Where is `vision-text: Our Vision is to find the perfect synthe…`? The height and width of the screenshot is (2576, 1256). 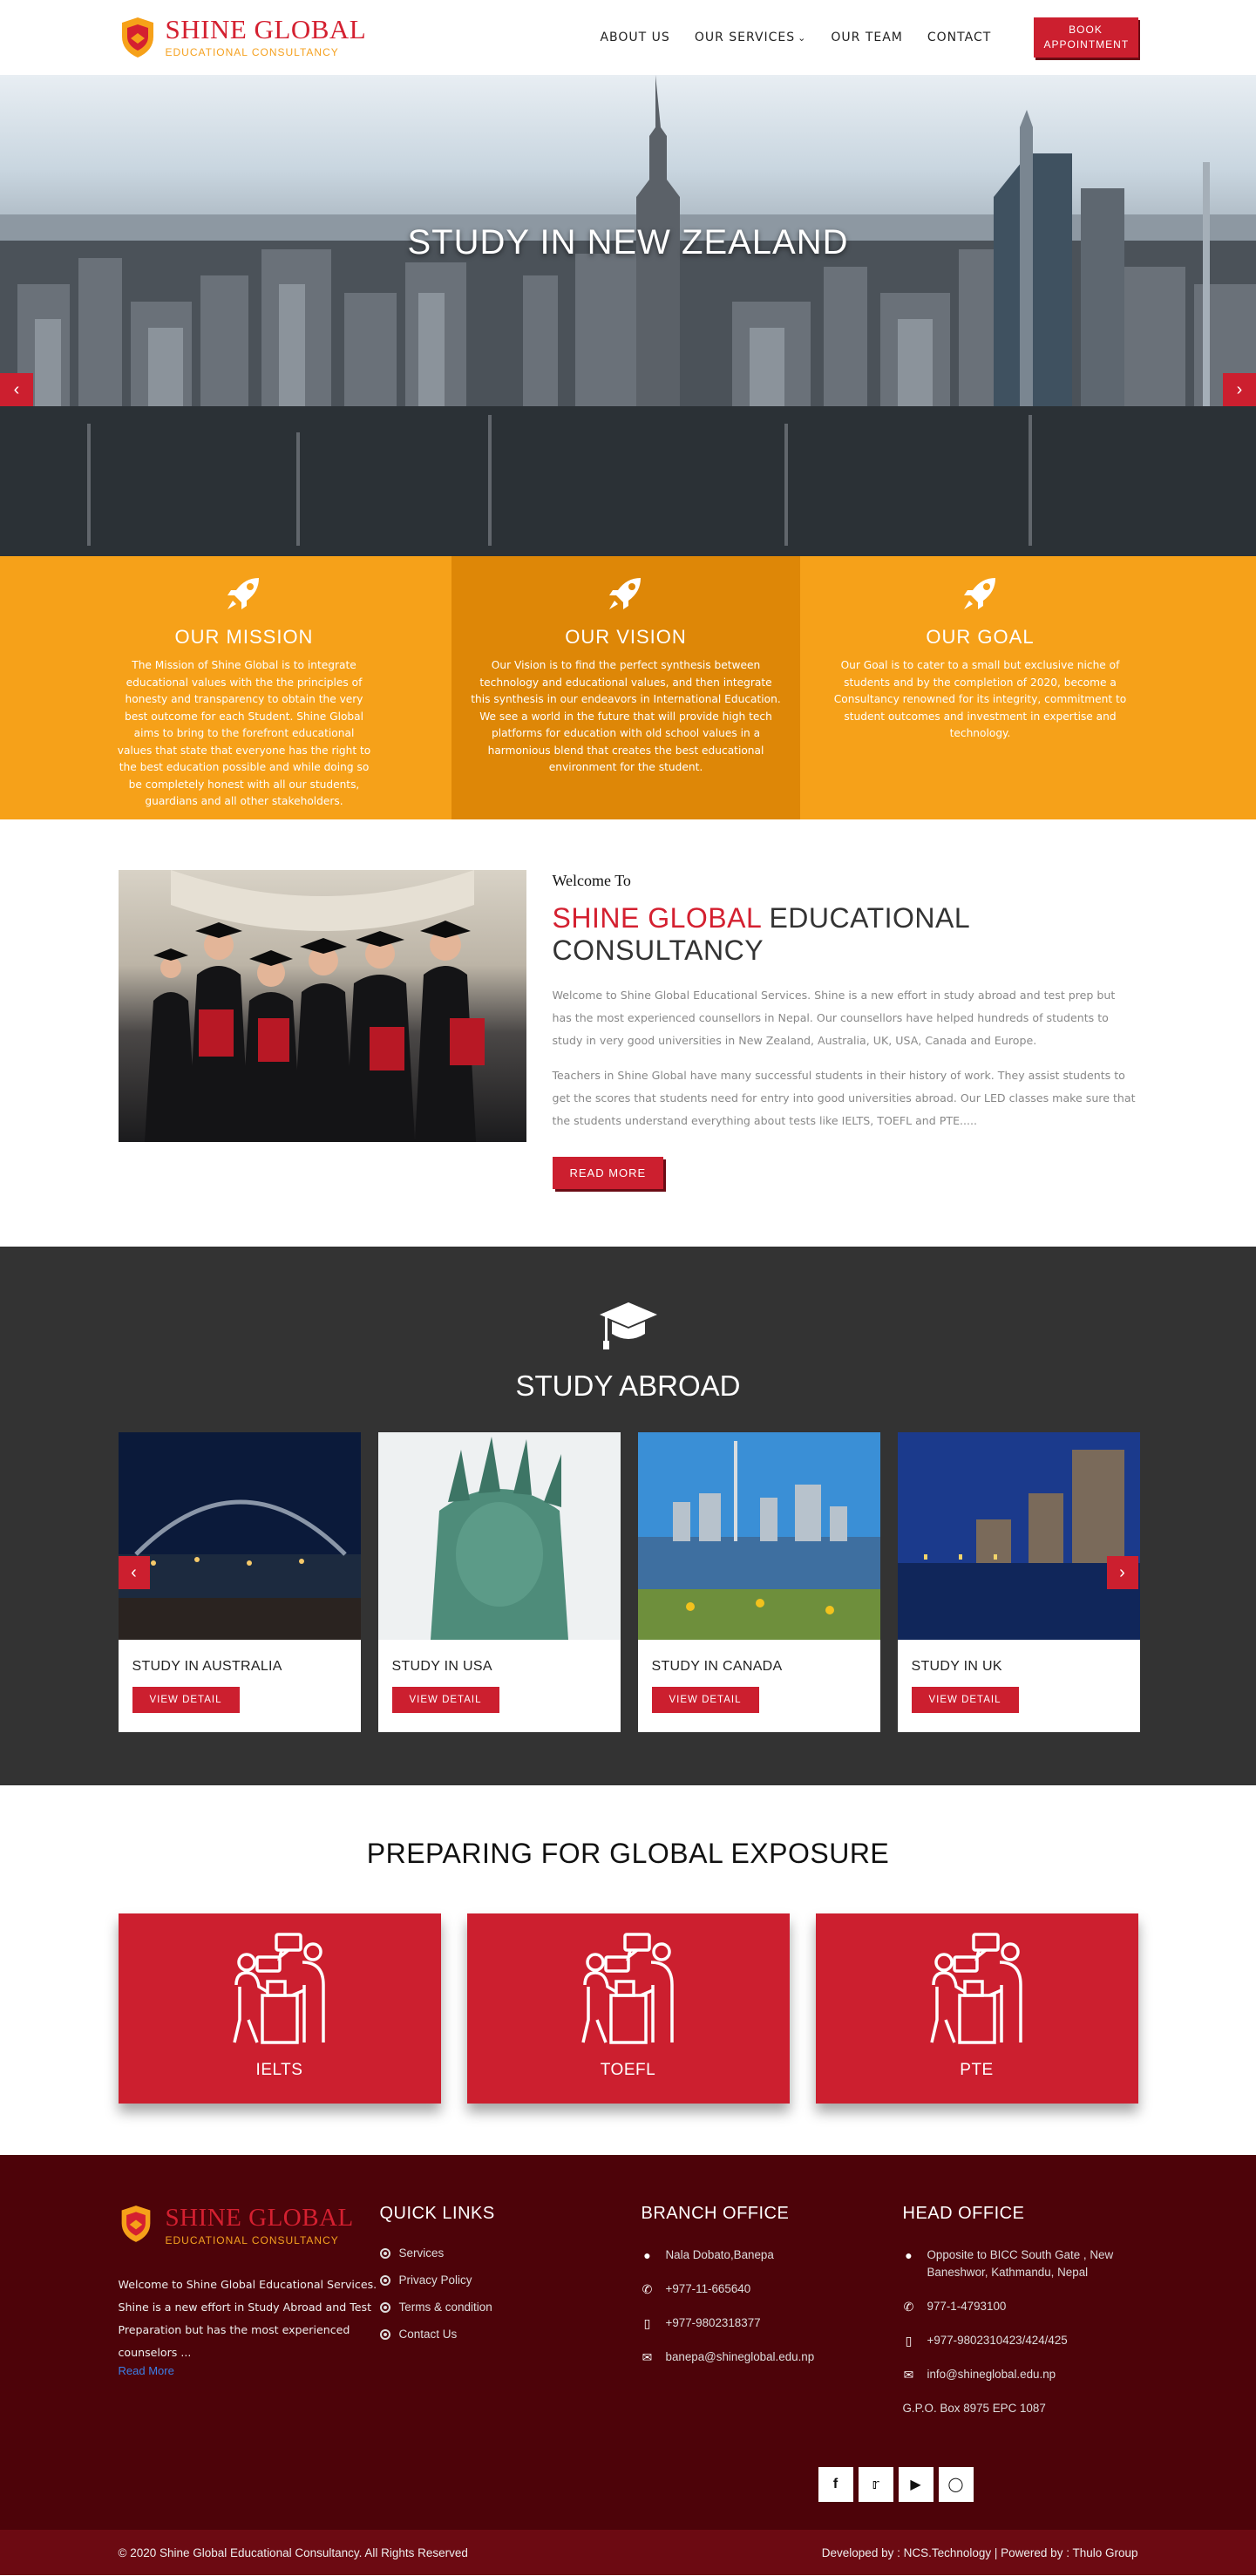
vision-text: Our Vision is to find the perfect synthe… is located at coordinates (626, 716).